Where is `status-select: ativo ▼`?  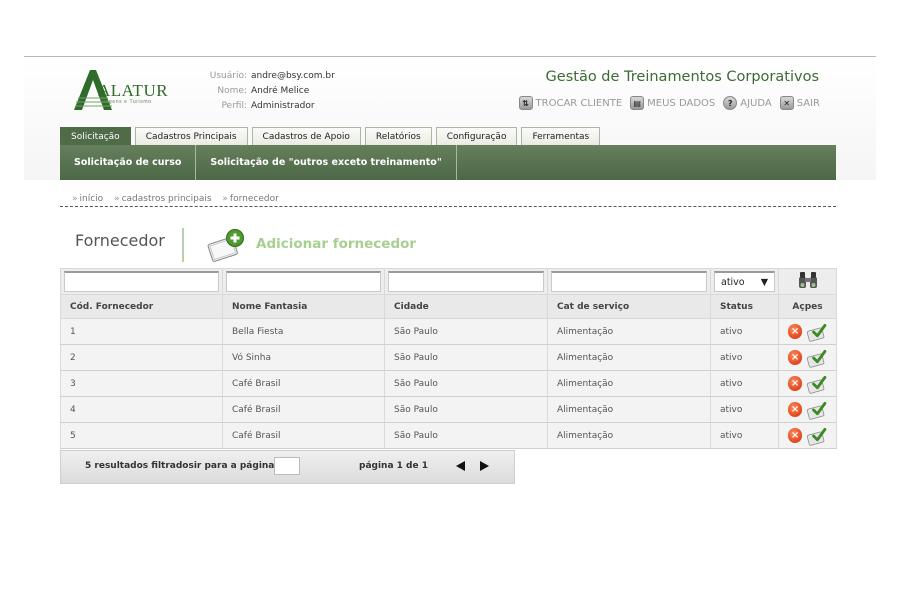 status-select: ativo ▼ is located at coordinates (744, 281).